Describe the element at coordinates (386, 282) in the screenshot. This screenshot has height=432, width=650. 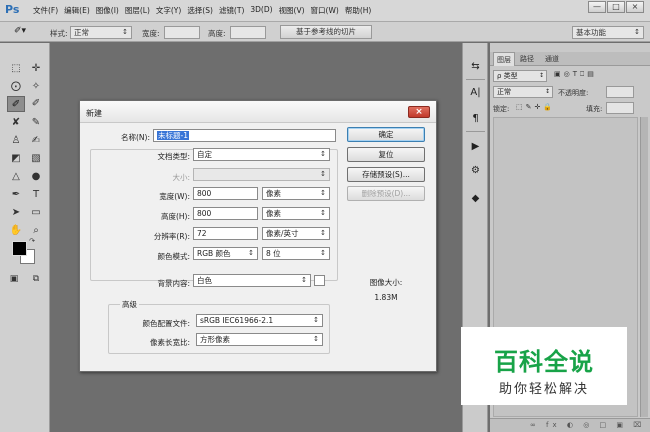
I see `image-size-label: 图像大小:` at that location.